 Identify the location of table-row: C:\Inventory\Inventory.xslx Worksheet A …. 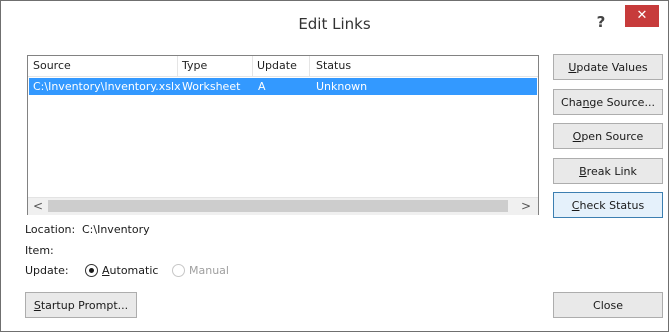
(283, 86).